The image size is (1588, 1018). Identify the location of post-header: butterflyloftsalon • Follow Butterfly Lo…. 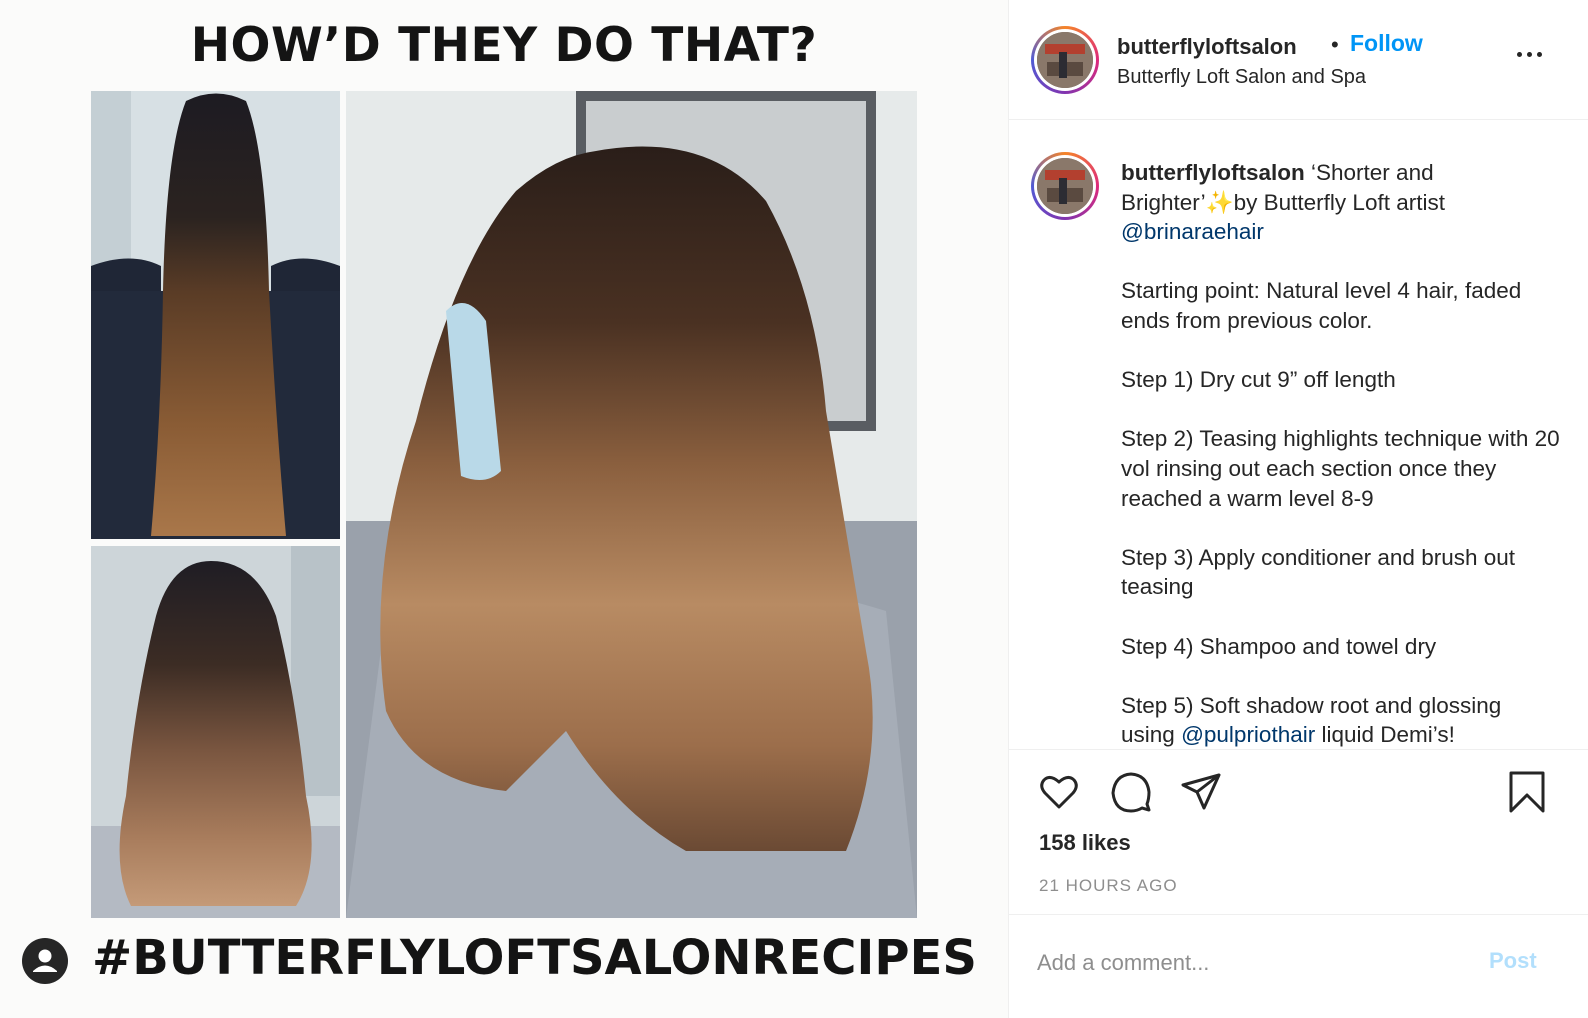
(1298, 60).